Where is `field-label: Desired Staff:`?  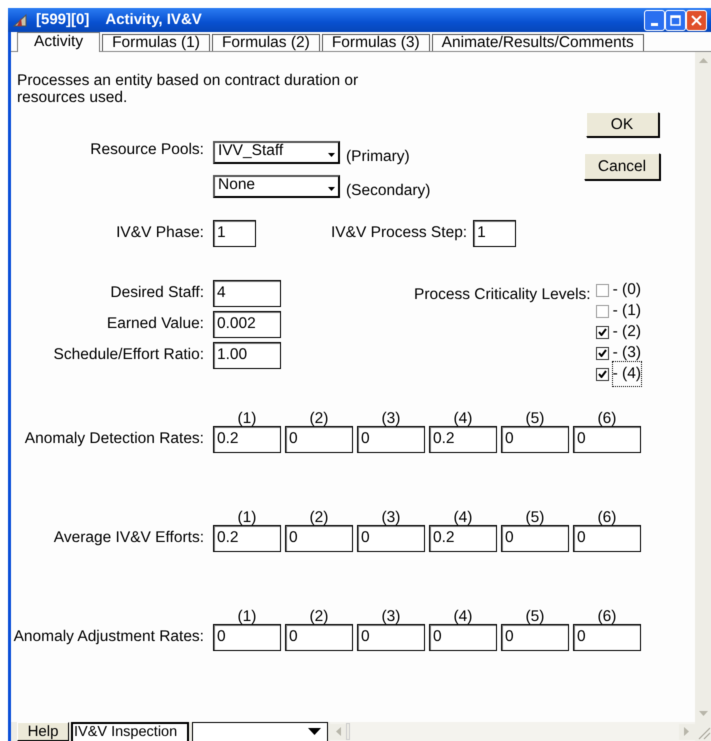 field-label: Desired Staff: is located at coordinates (157, 293).